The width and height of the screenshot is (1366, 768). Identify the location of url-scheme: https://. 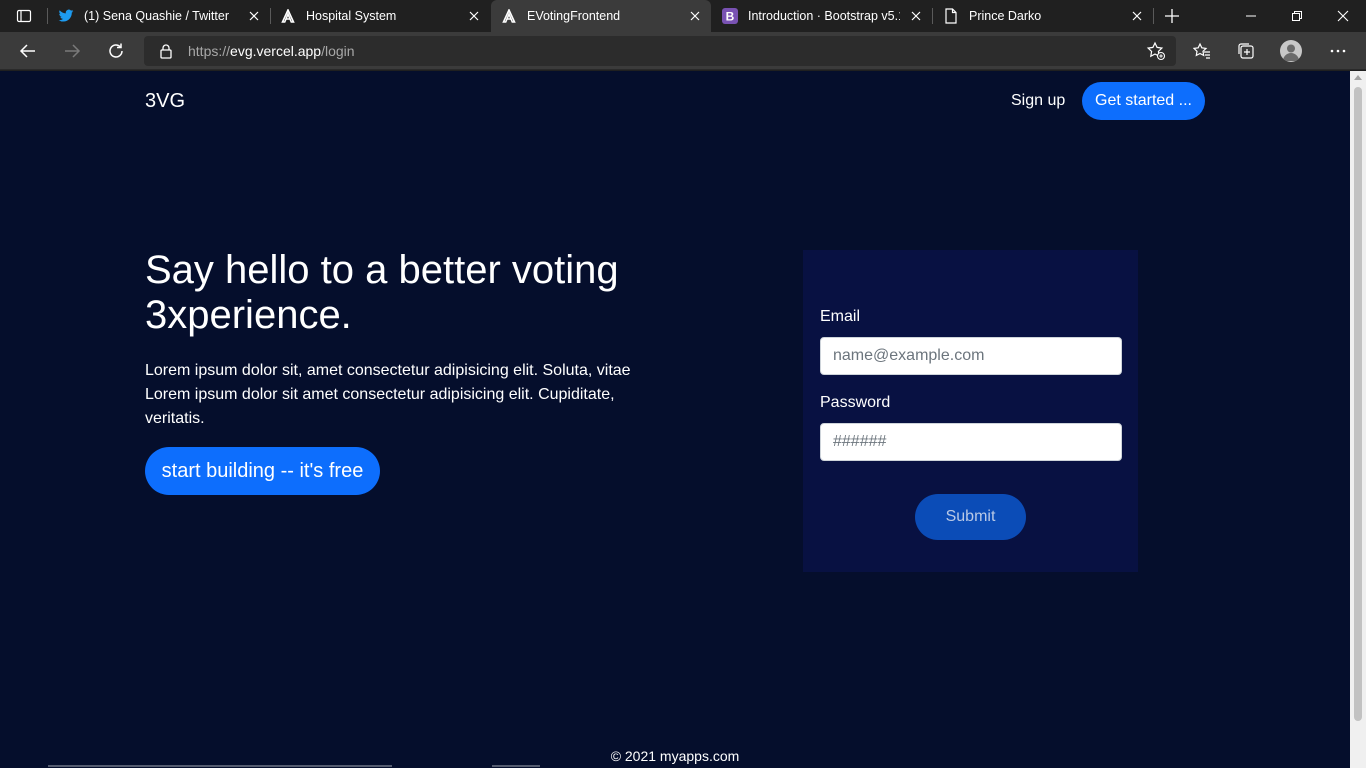
(209, 51).